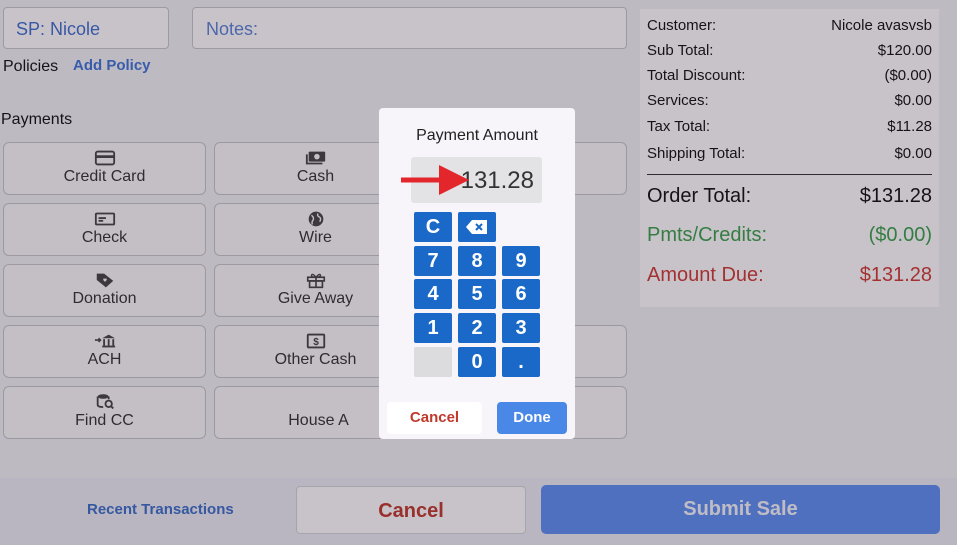 Image resolution: width=957 pixels, height=545 pixels. I want to click on dialog-cancel-button: Cancel, so click(434, 418).